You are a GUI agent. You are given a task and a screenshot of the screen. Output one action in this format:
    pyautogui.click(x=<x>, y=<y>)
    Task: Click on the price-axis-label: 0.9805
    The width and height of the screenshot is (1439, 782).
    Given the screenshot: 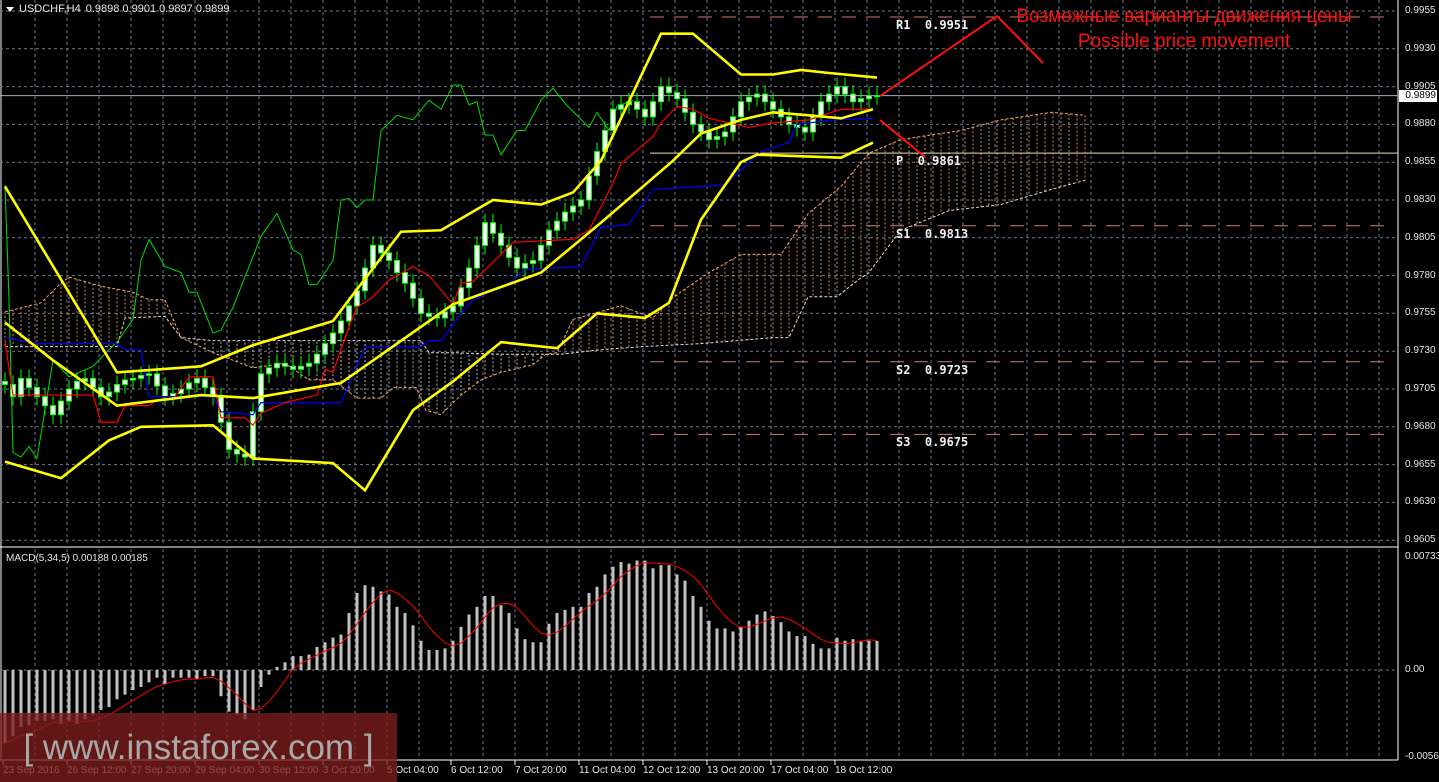 What is the action you would take?
    pyautogui.click(x=1420, y=237)
    